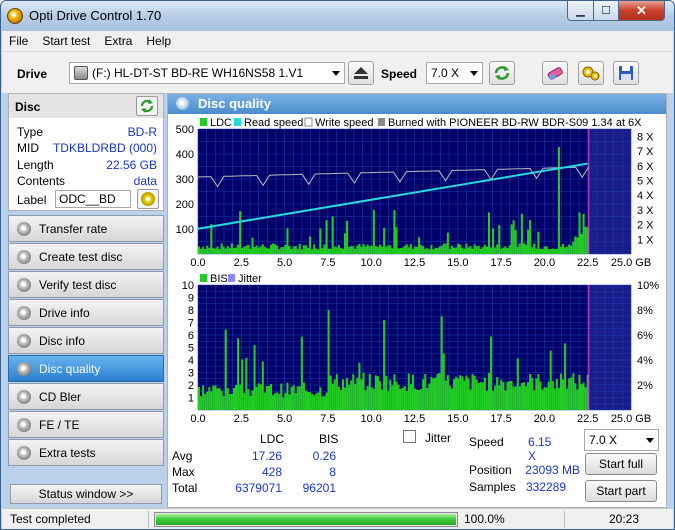 The width and height of the screenshot is (675, 530). I want to click on disc-contents-label: Contents, so click(41, 181).